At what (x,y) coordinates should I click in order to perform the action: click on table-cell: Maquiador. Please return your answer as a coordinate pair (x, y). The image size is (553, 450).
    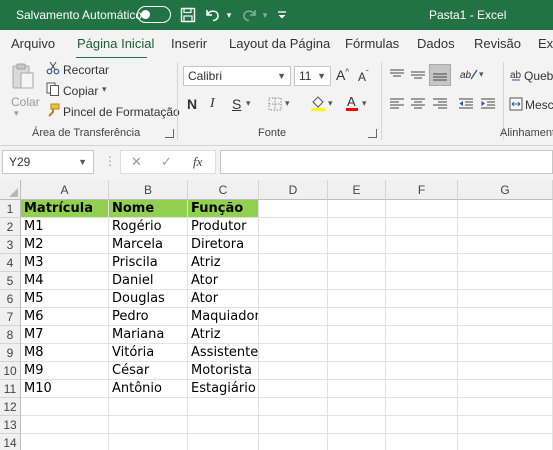
    Looking at the image, I should click on (223, 317).